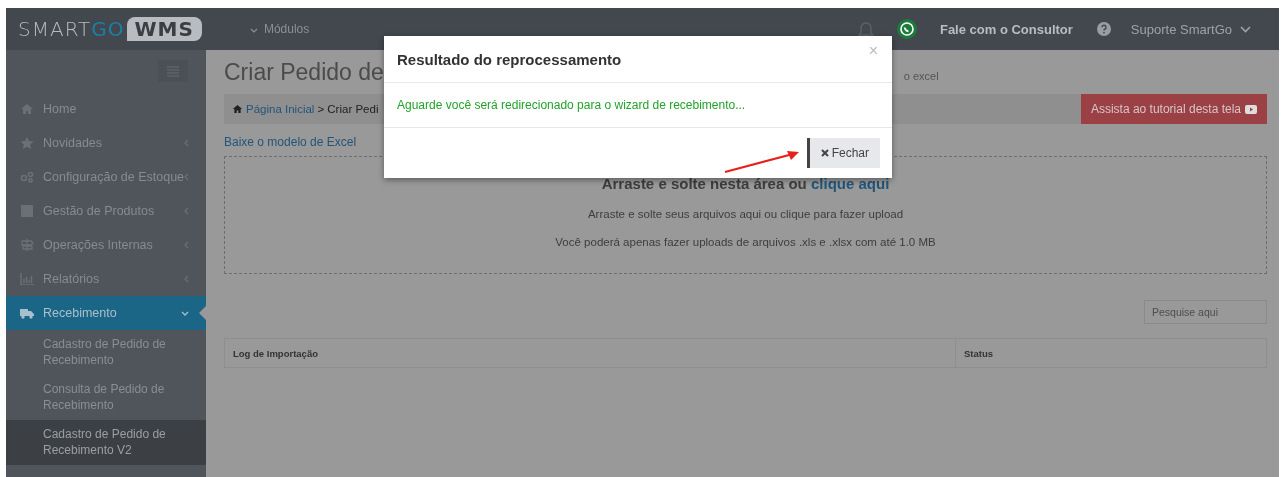  I want to click on close-button: ×, so click(873, 51).